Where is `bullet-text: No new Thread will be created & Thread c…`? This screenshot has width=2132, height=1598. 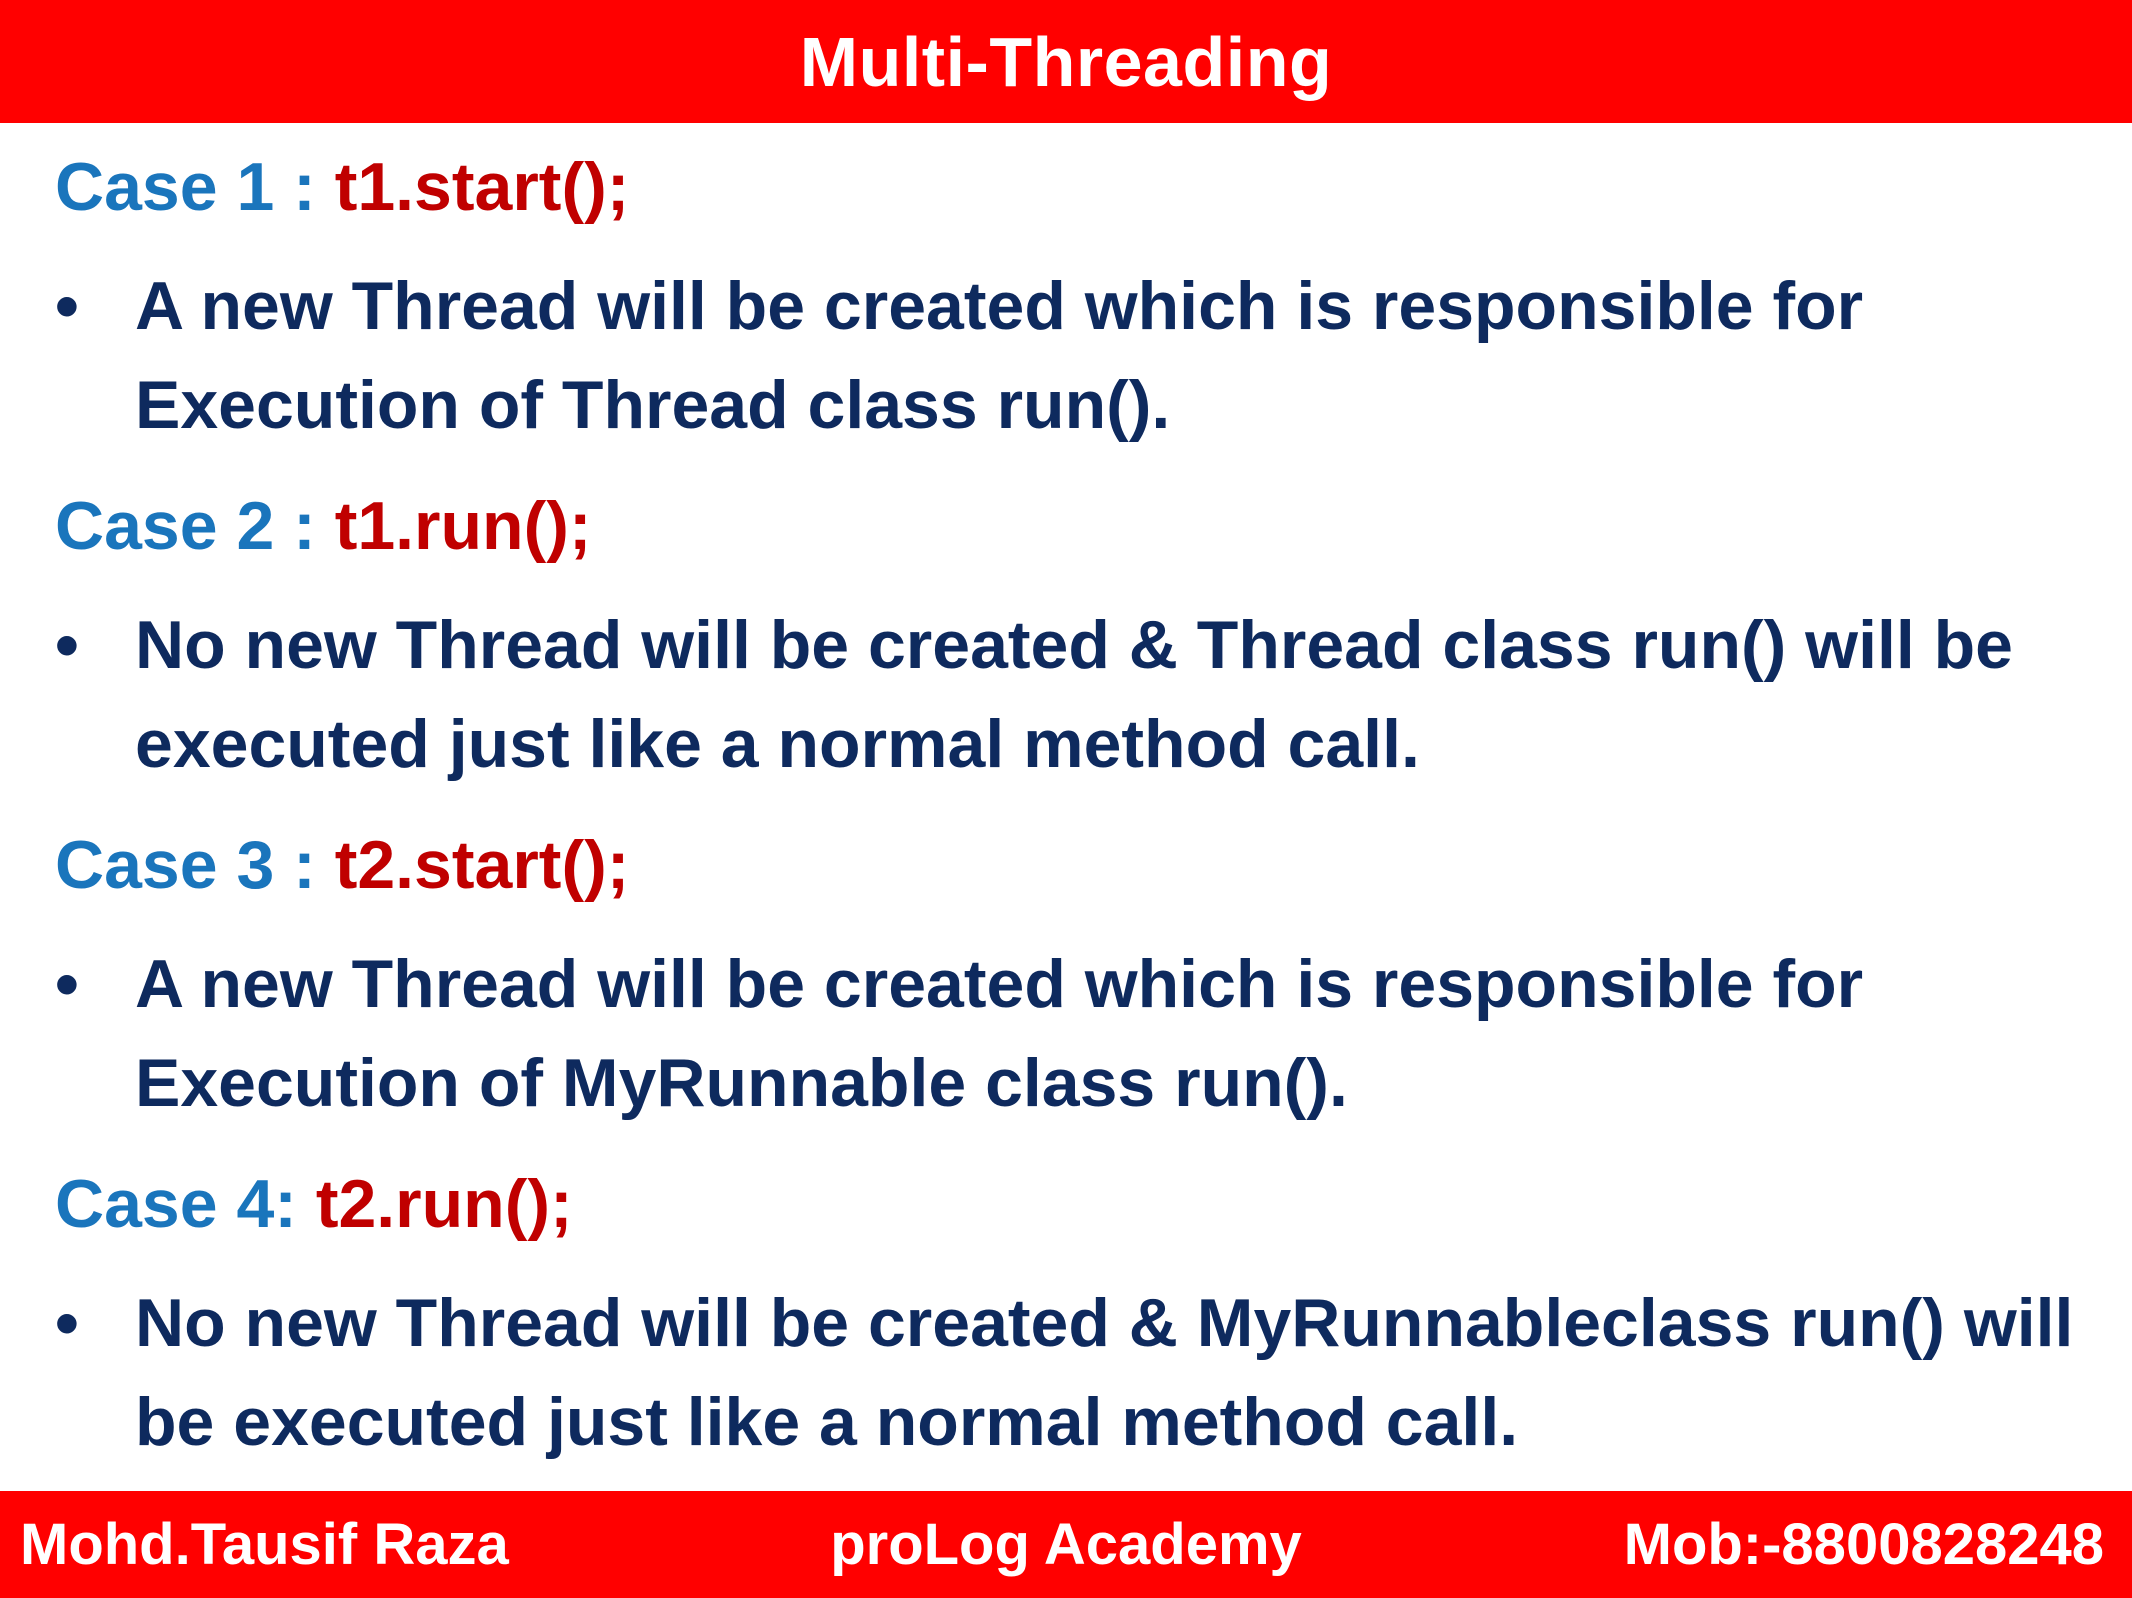
bullet-text: No new Thread will be created & Thread c… is located at coordinates (1074, 694).